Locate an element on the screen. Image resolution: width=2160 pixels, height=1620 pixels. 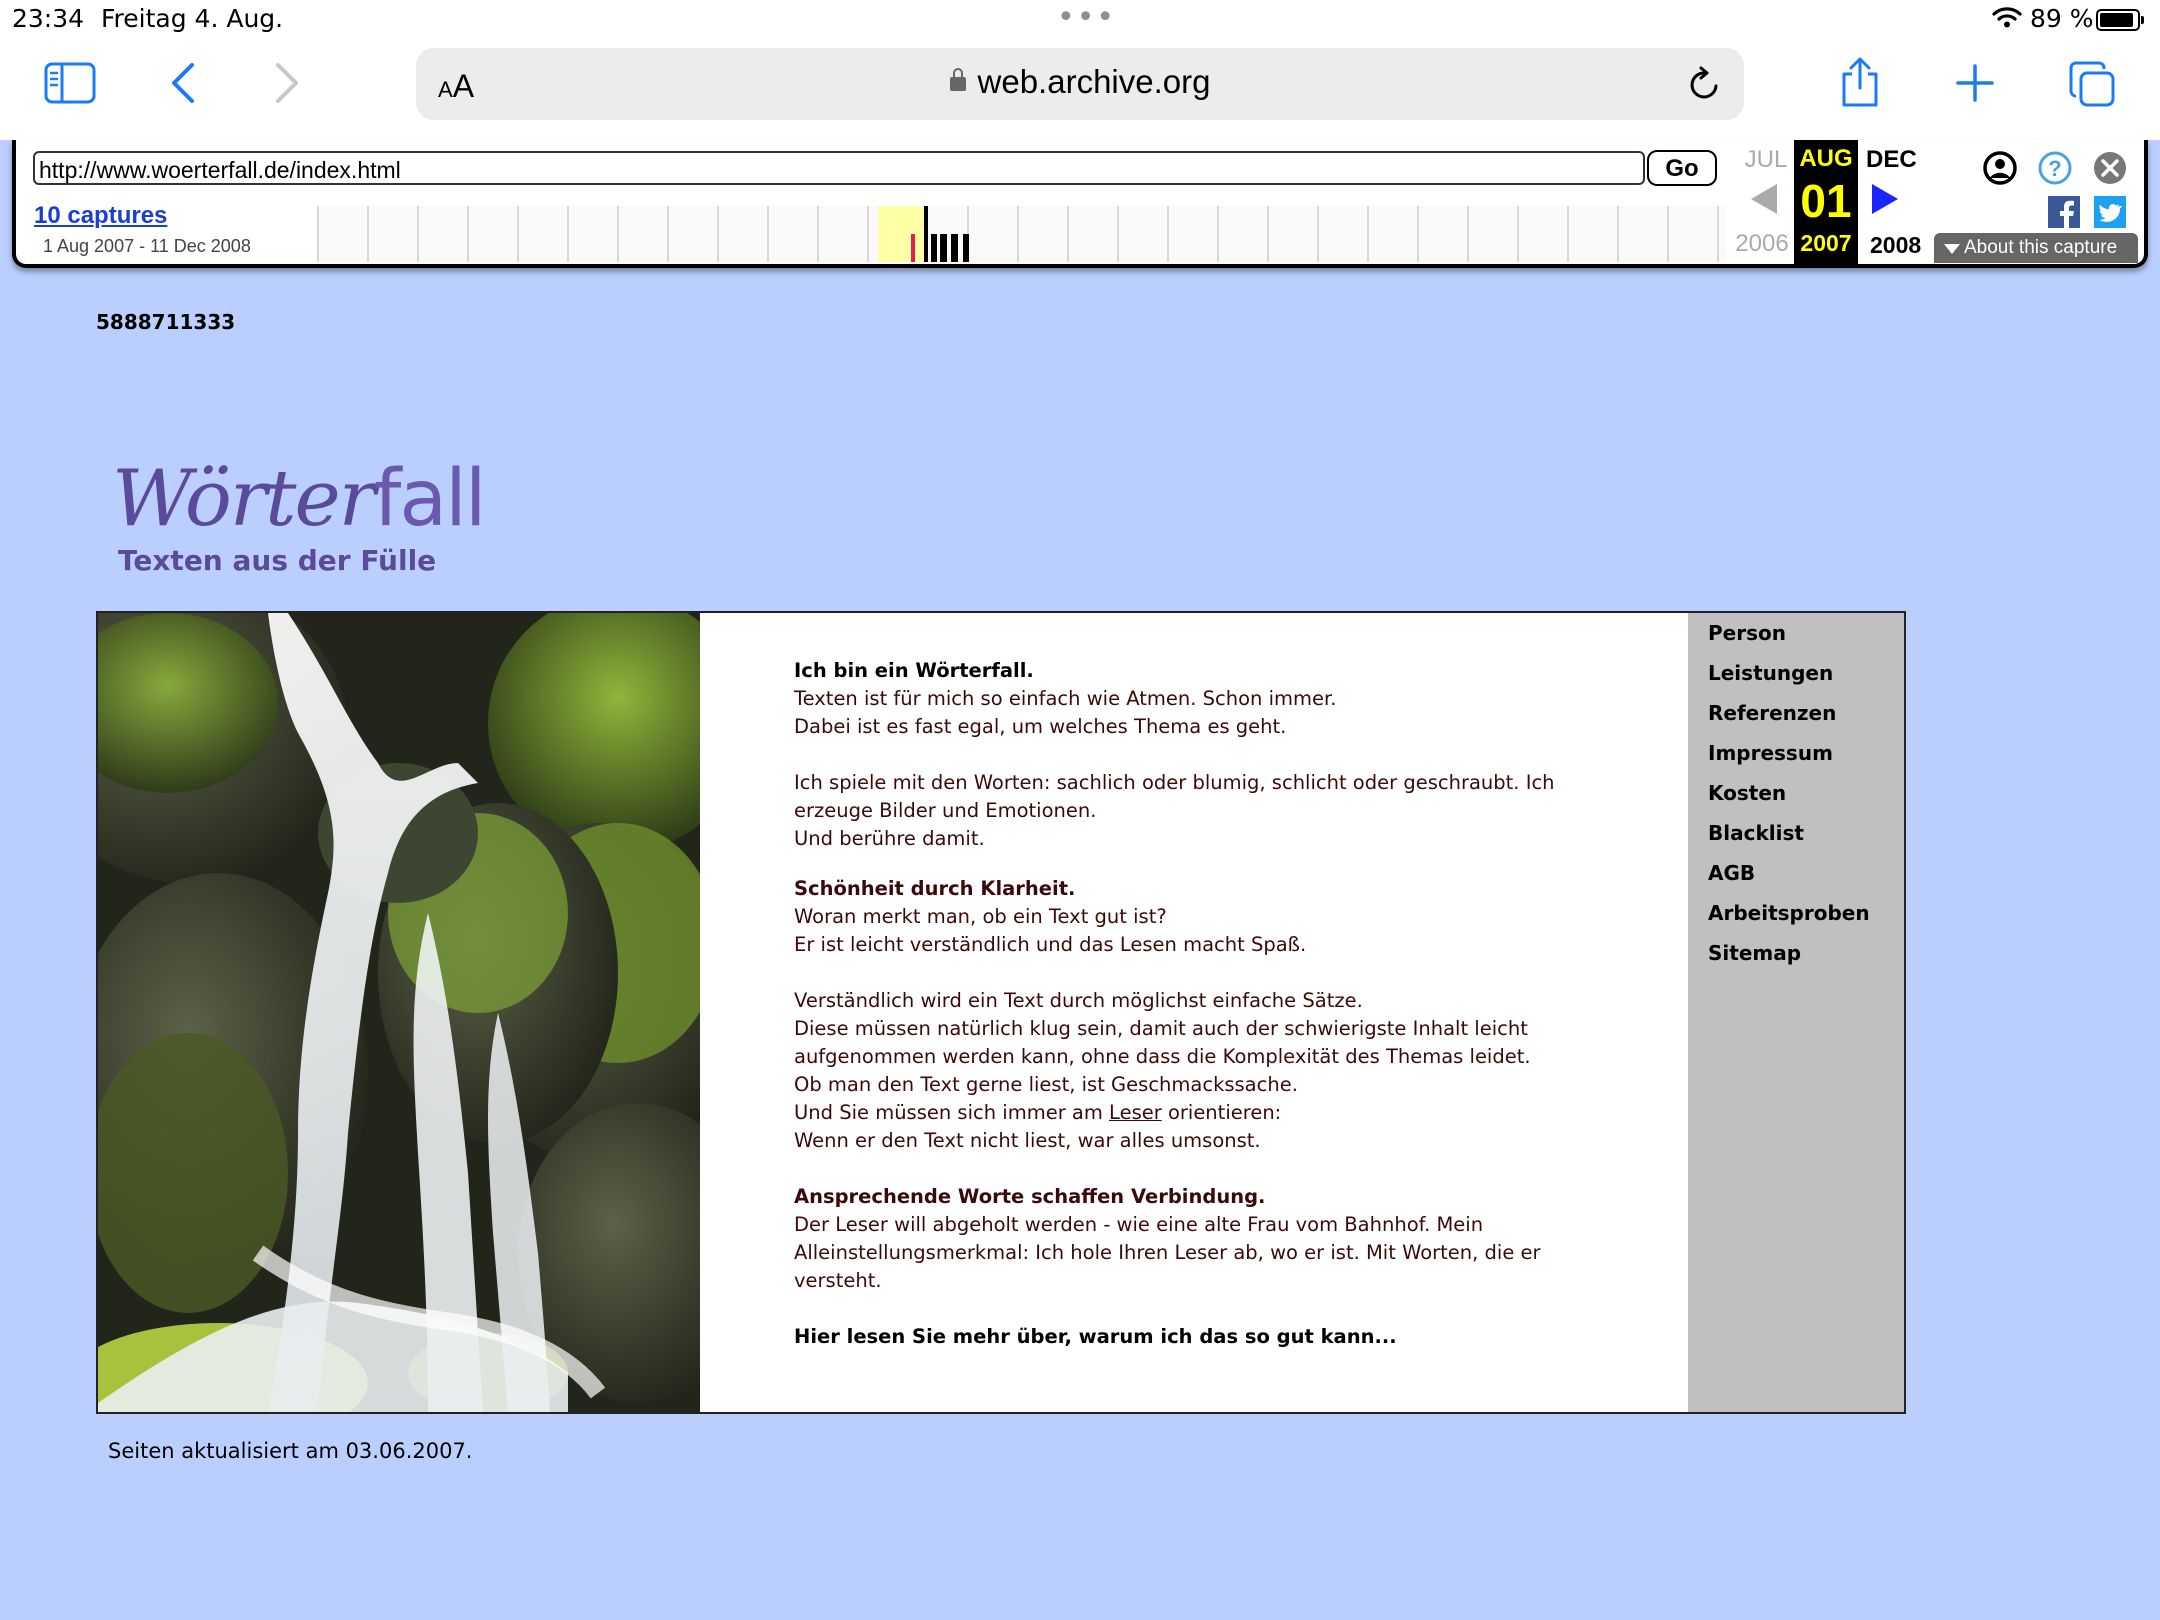
prev-month: JUL is located at coordinates (1766, 160).